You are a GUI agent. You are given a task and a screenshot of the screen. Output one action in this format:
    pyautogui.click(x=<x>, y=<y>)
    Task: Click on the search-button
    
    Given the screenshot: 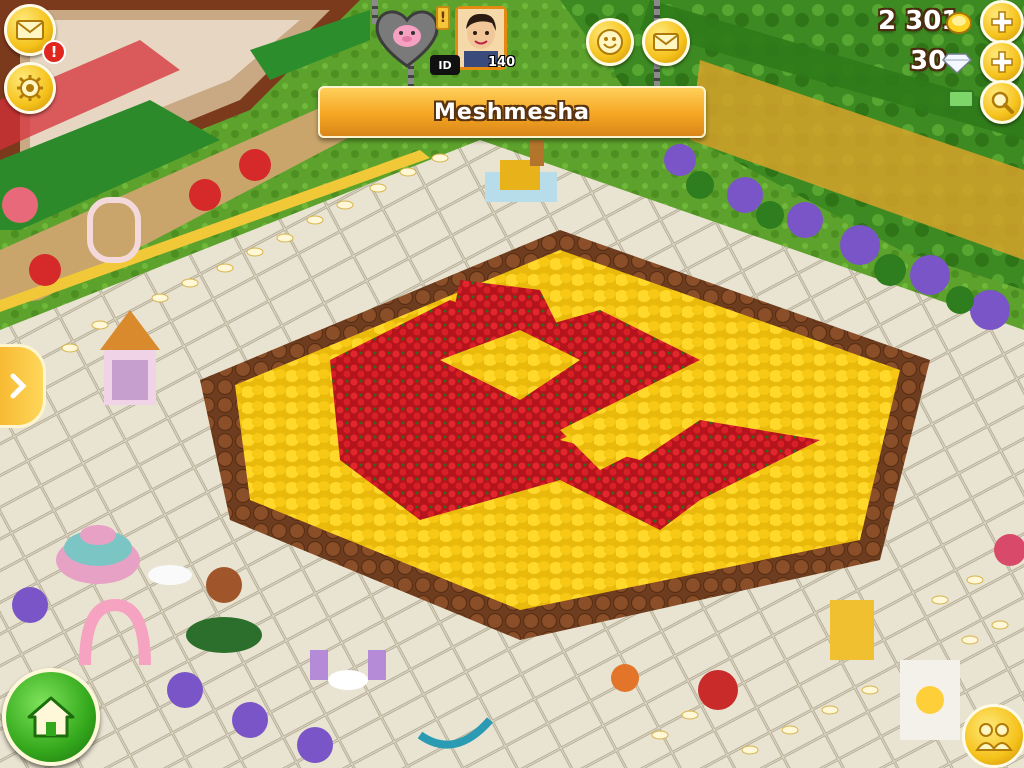 What is the action you would take?
    pyautogui.click(x=1002, y=102)
    